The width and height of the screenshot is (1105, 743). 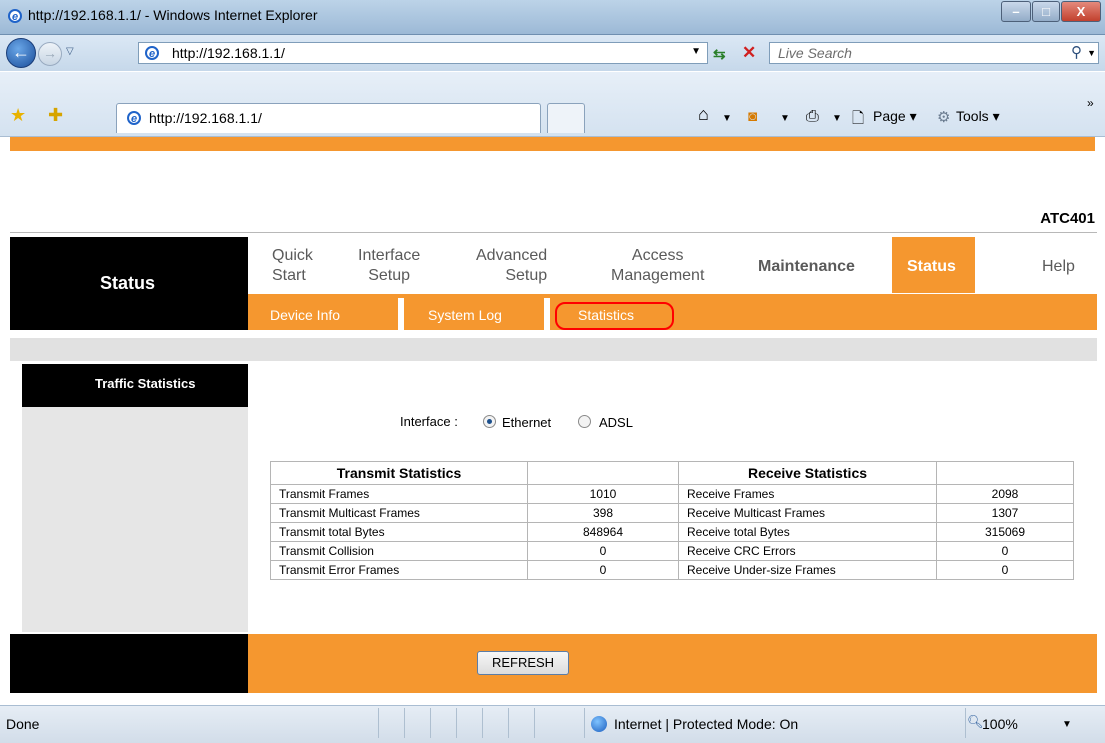 What do you see at coordinates (719, 54) in the screenshot?
I see `refresh-page-icon: ⇆` at bounding box center [719, 54].